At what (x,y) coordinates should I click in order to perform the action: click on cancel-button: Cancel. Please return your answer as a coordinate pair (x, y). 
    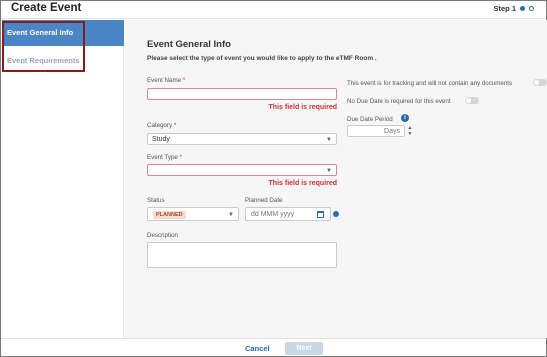
    Looking at the image, I should click on (257, 348).